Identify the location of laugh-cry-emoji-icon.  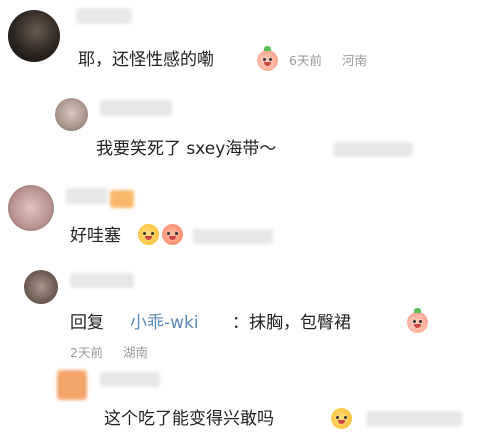
(148, 234).